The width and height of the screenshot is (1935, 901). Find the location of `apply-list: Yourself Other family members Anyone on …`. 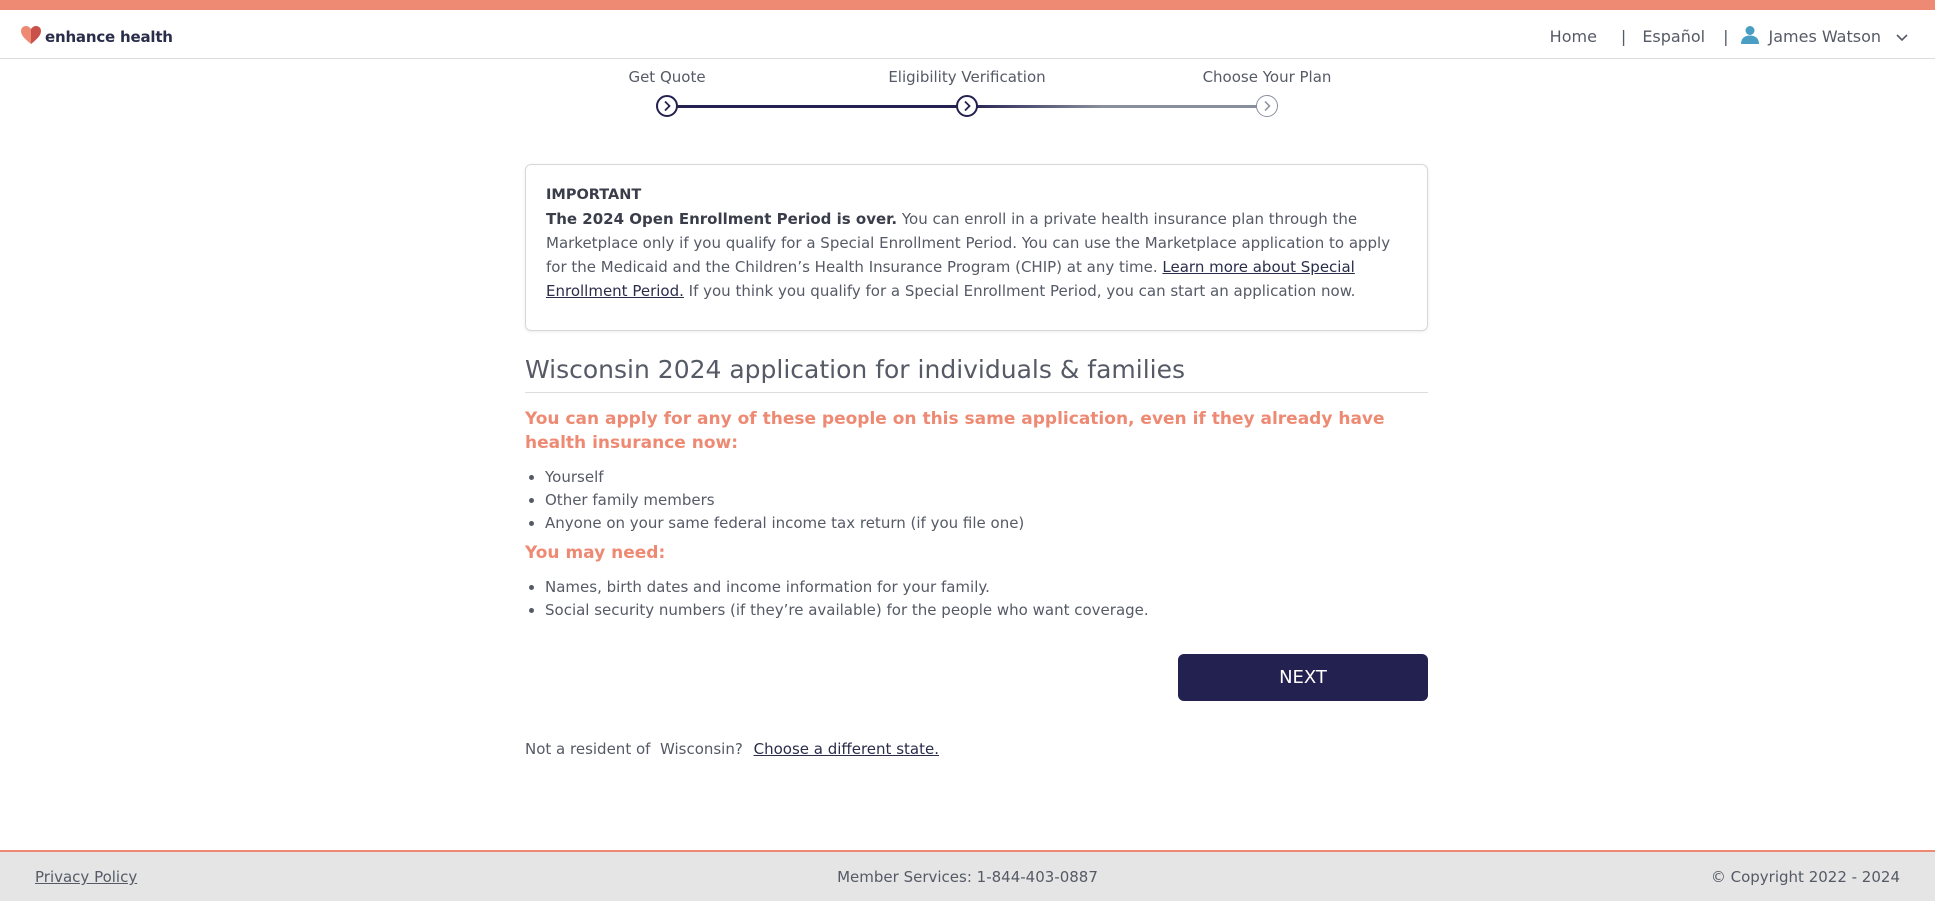

apply-list: Yourself Other family members Anyone on … is located at coordinates (976, 500).